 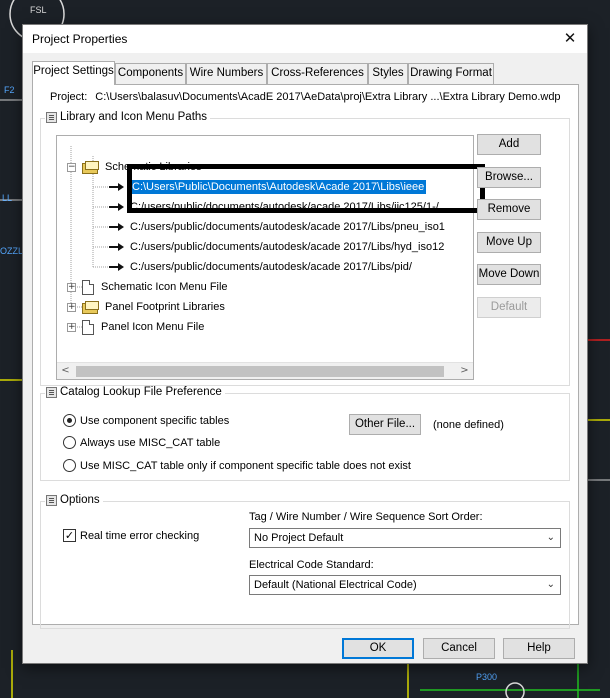 What do you see at coordinates (73, 73) in the screenshot?
I see `tab-project-settings: Project Settings` at bounding box center [73, 73].